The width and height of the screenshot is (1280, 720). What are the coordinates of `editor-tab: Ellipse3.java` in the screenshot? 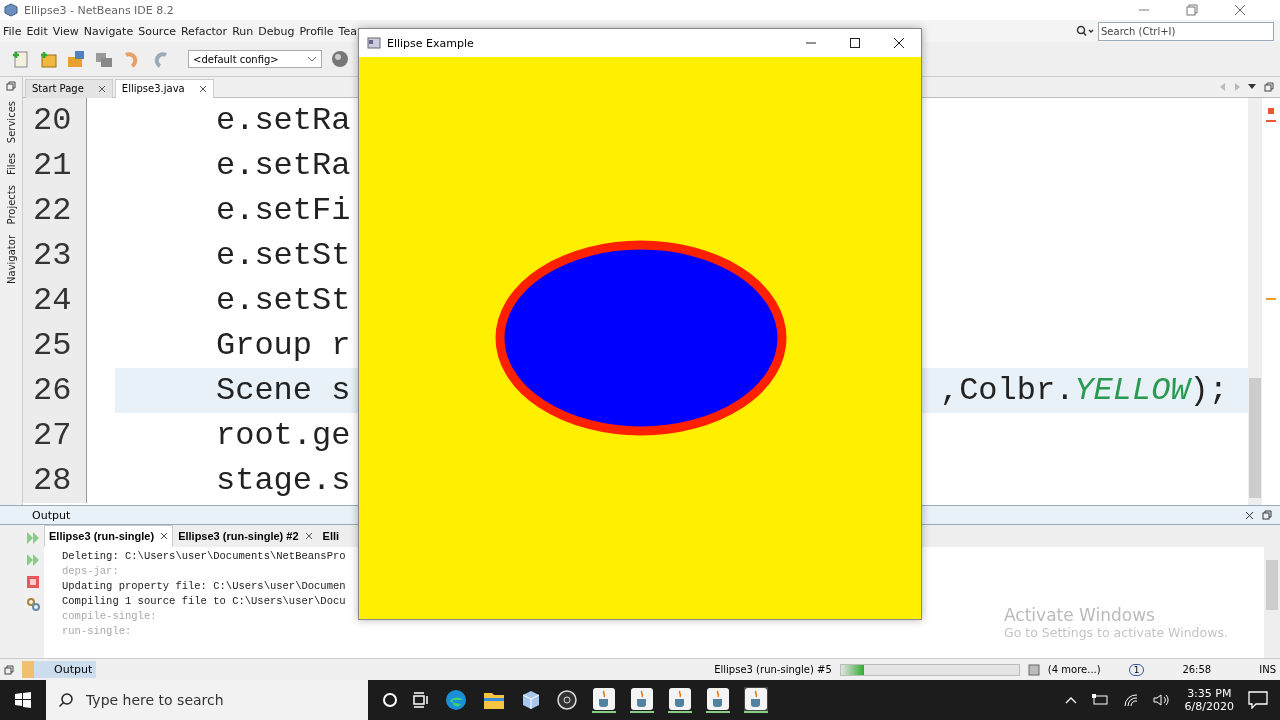 It's located at (164, 88).